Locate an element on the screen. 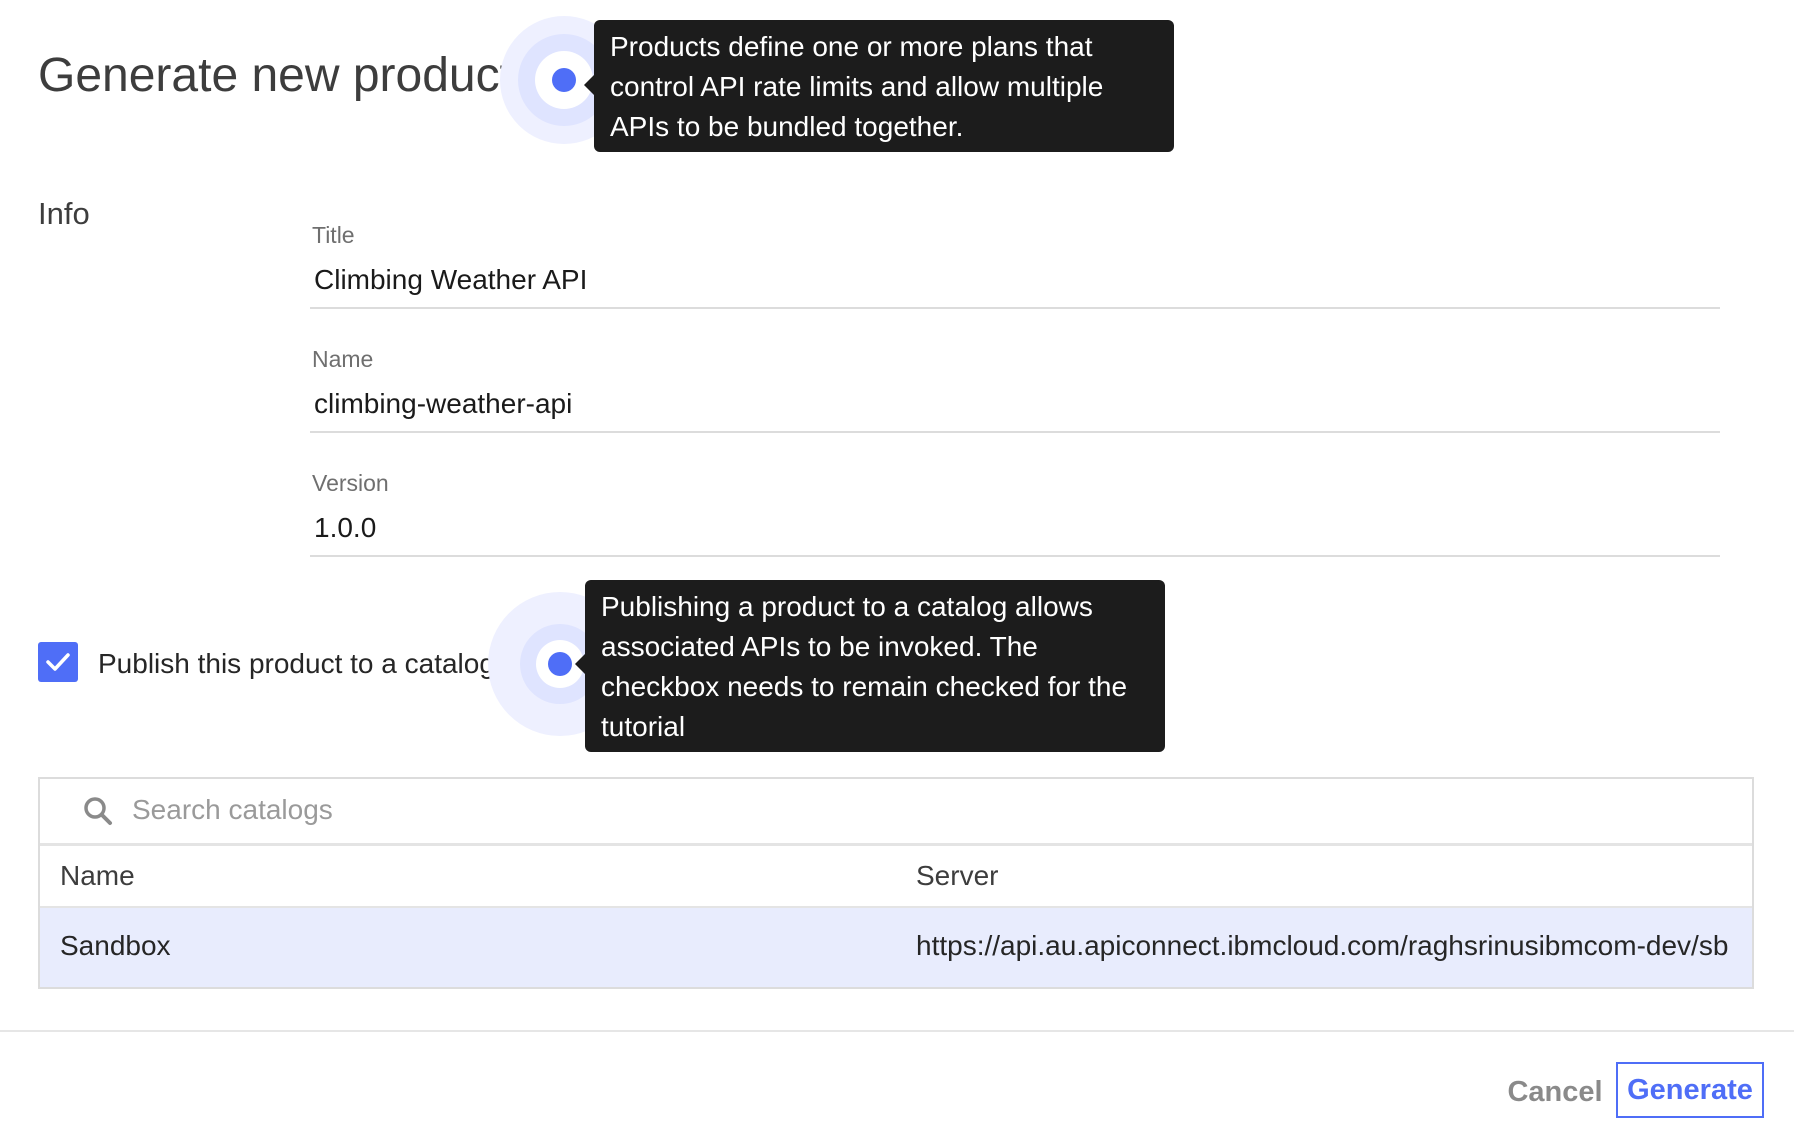 The image size is (1794, 1148). version-field: 1.0.0 is located at coordinates (345, 528).